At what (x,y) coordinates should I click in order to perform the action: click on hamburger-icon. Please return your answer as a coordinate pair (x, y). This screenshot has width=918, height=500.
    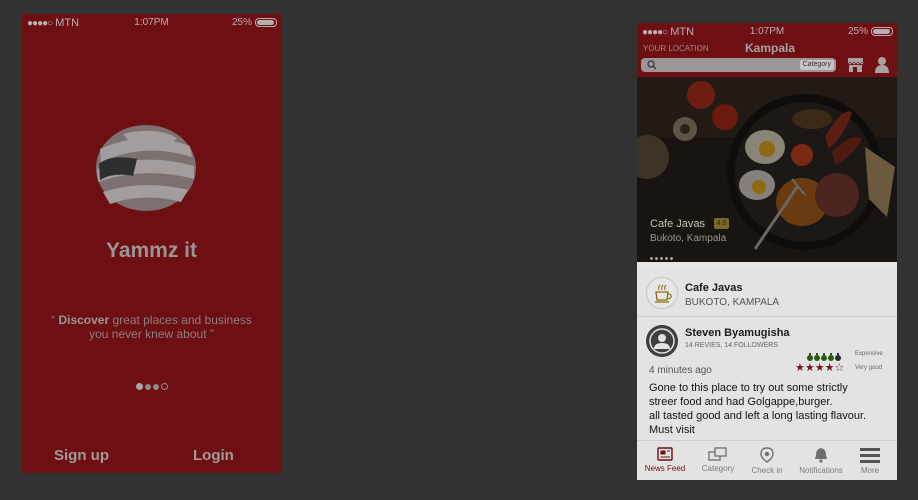
    Looking at the image, I should click on (870, 455).